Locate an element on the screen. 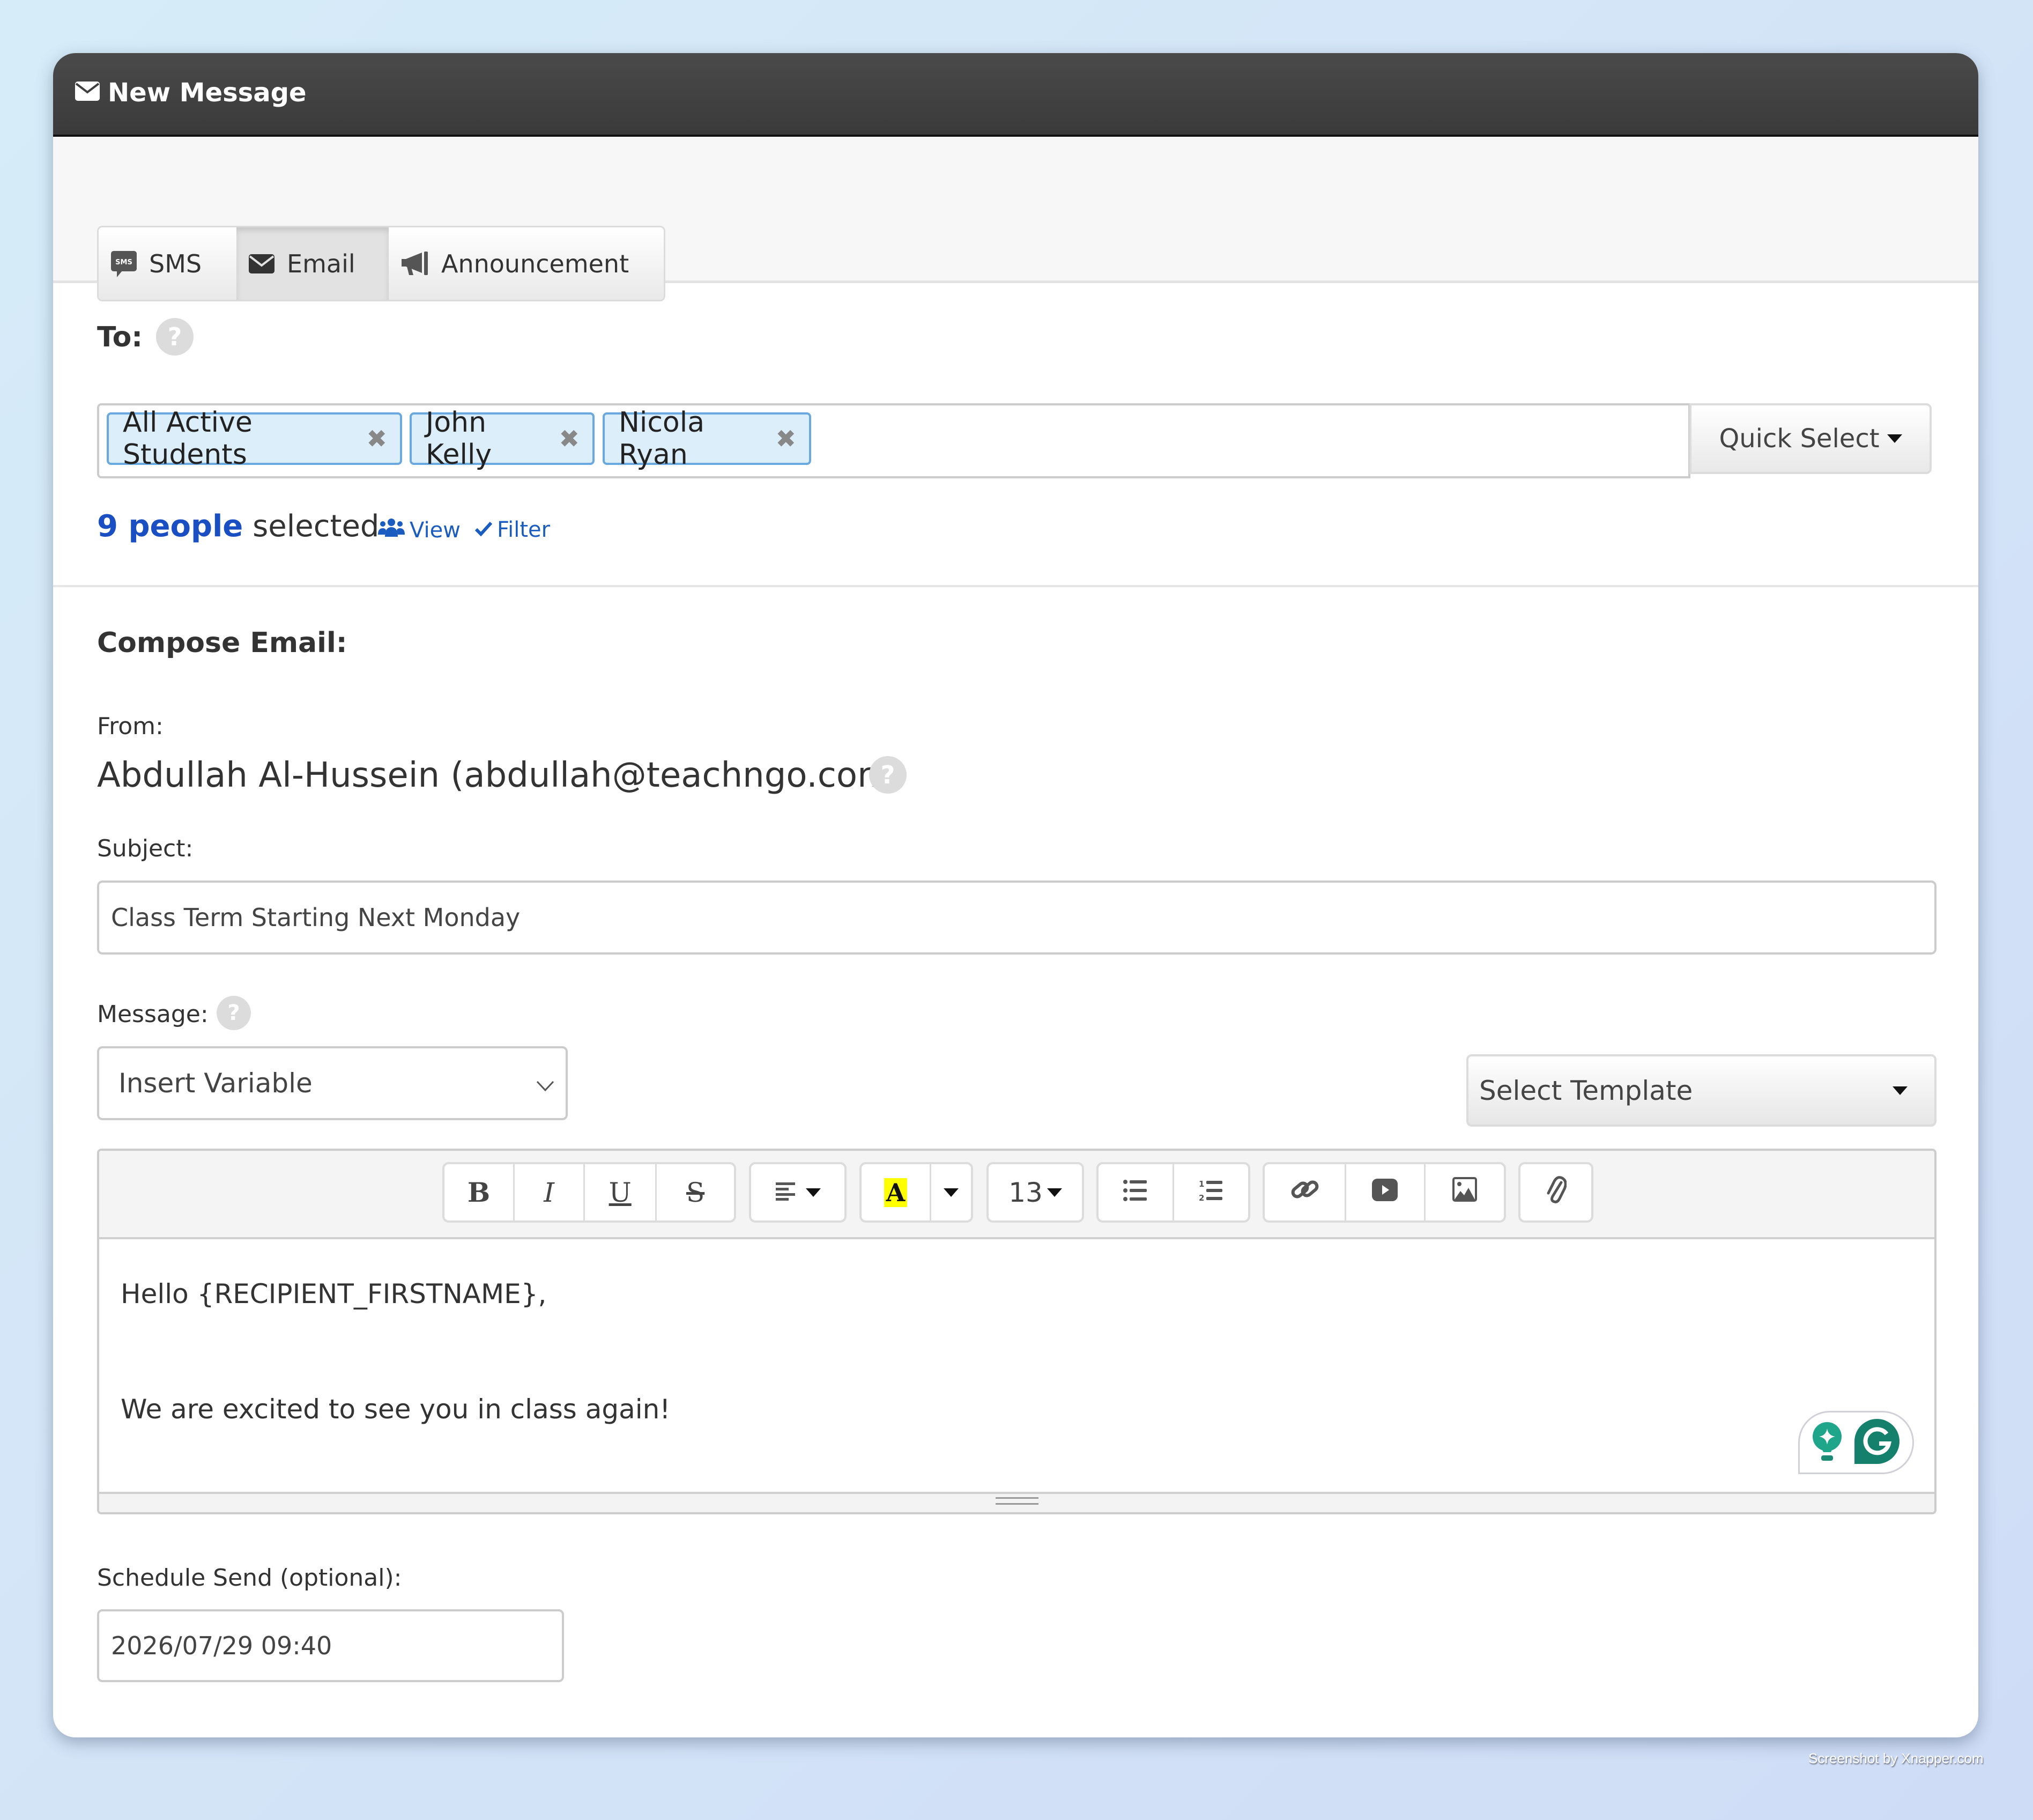  view-label: View is located at coordinates (436, 530).